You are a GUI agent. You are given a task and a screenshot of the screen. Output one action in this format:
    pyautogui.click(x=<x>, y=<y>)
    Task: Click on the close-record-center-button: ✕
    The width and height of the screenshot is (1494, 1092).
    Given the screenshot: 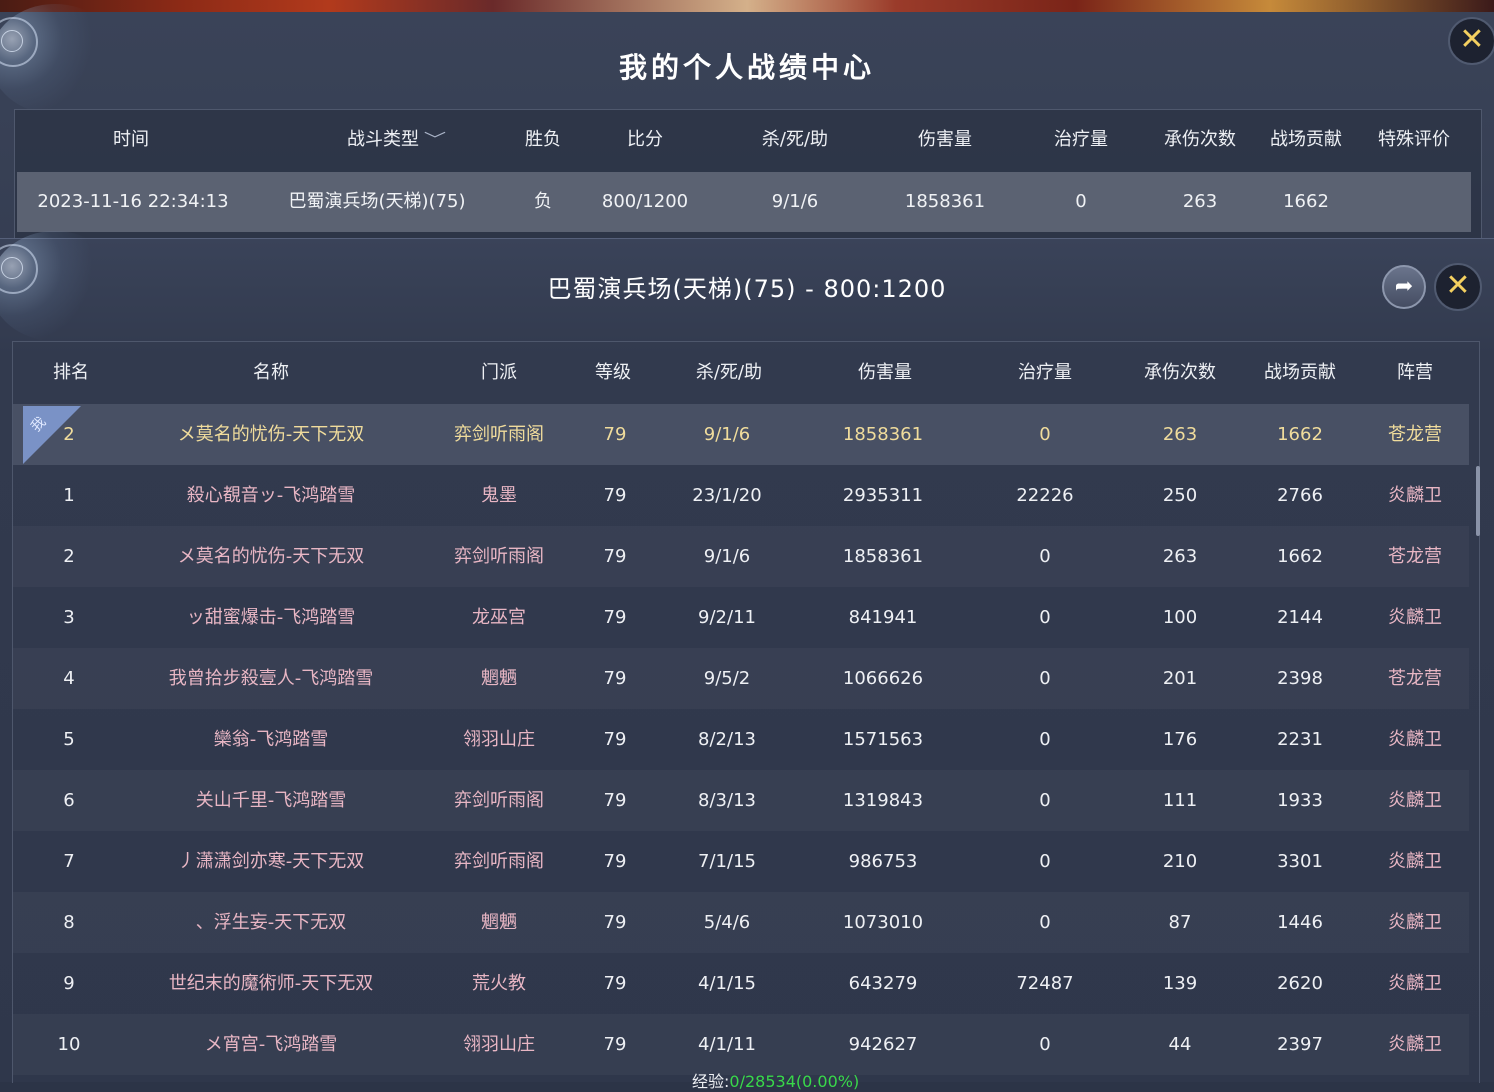 What is the action you would take?
    pyautogui.click(x=1471, y=41)
    